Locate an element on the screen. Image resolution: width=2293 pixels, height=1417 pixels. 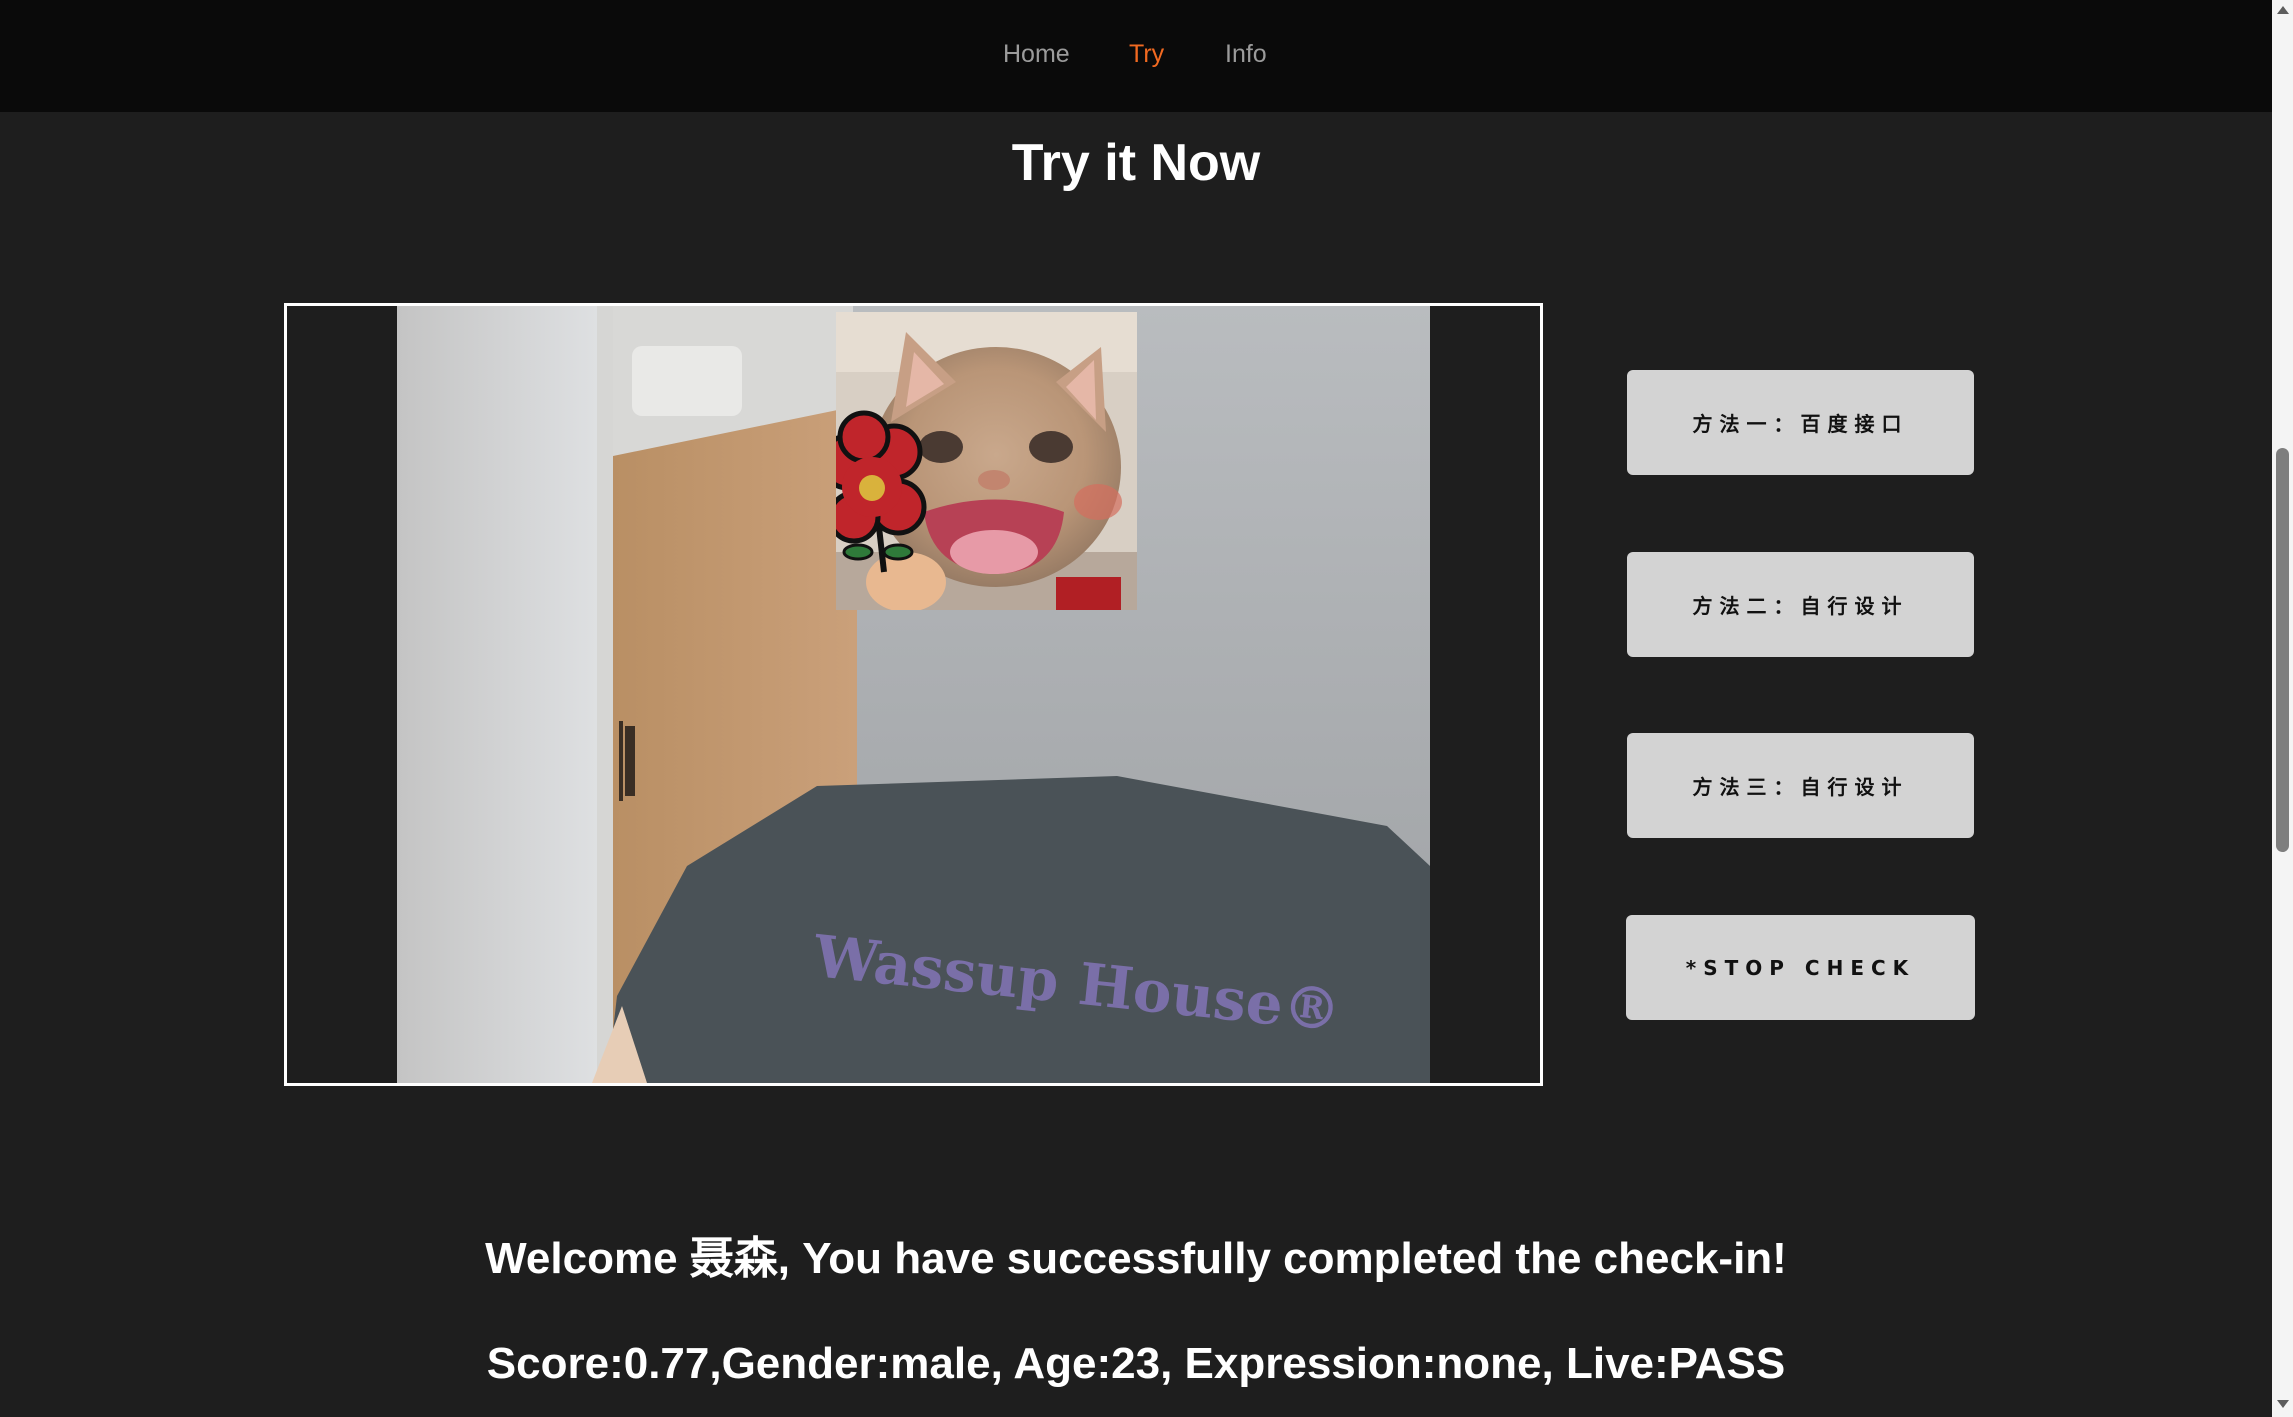
method-2-custom-design-button: 方法二：自行设计 is located at coordinates (1800, 604).